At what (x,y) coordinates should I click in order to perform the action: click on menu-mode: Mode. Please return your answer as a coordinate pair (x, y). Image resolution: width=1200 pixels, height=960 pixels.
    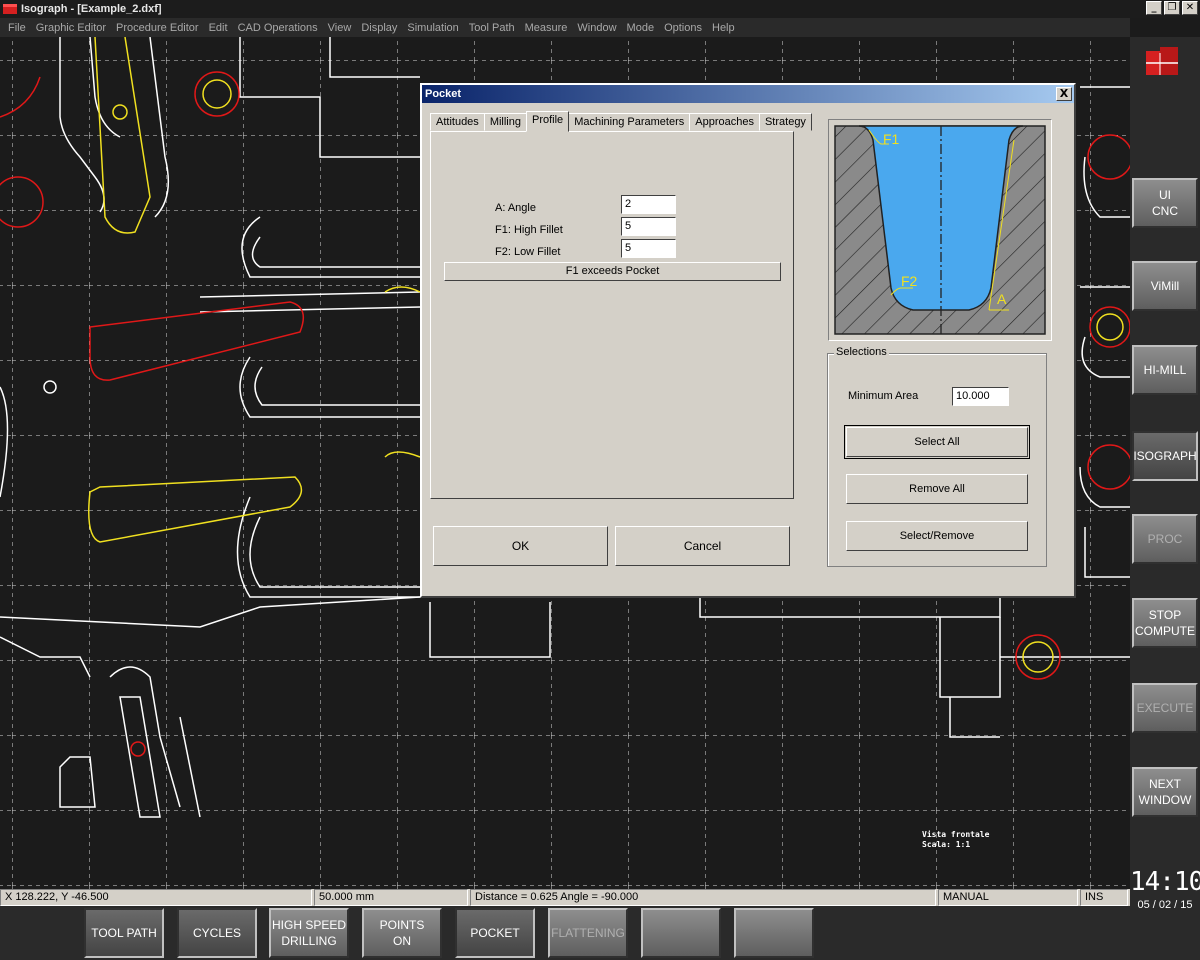
    Looking at the image, I should click on (641, 28).